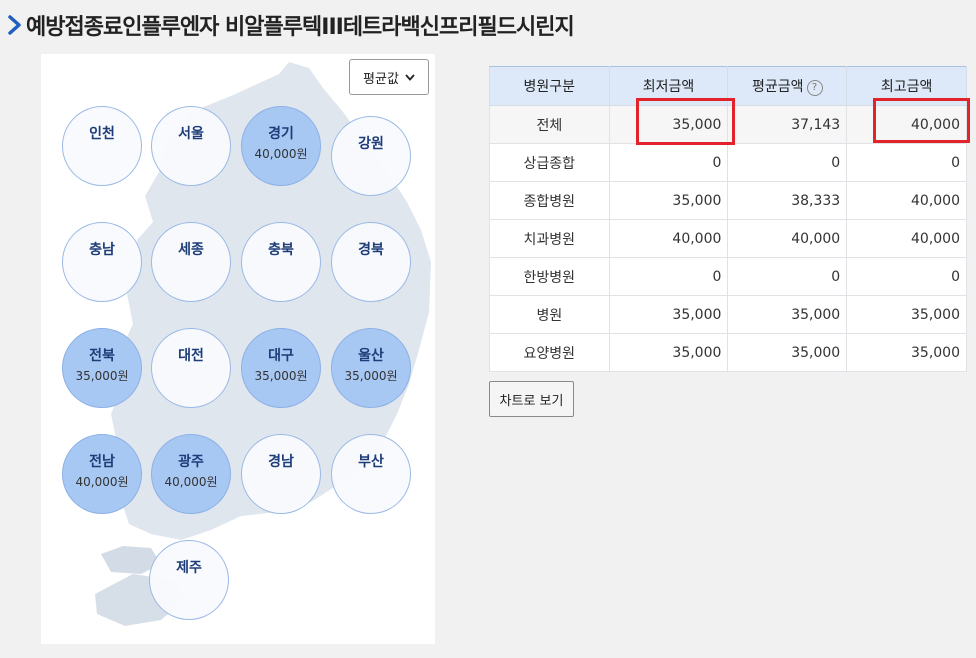  What do you see at coordinates (410, 77) in the screenshot?
I see `chevron-down-icon` at bounding box center [410, 77].